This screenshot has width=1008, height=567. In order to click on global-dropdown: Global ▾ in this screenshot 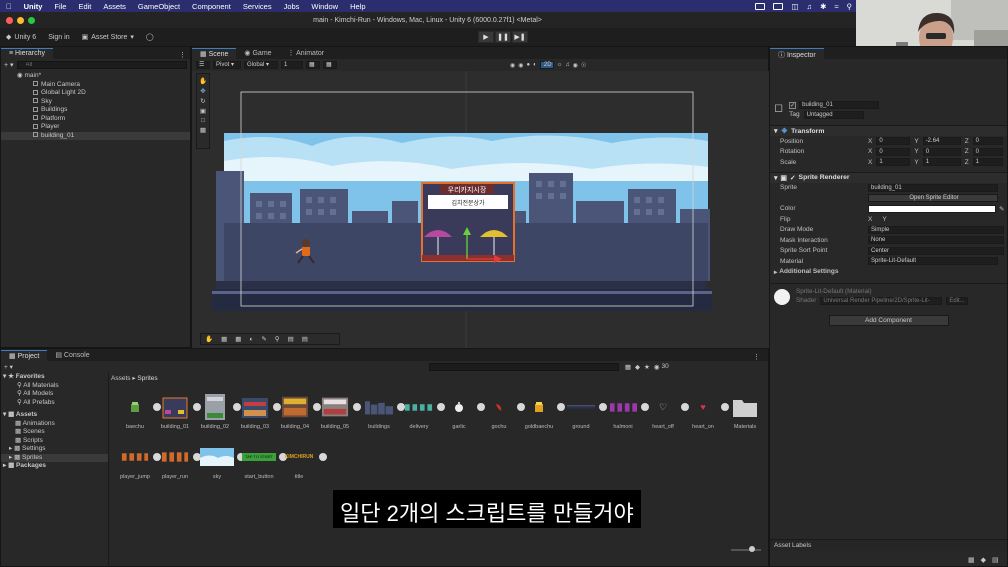, I will do `click(261, 65)`.